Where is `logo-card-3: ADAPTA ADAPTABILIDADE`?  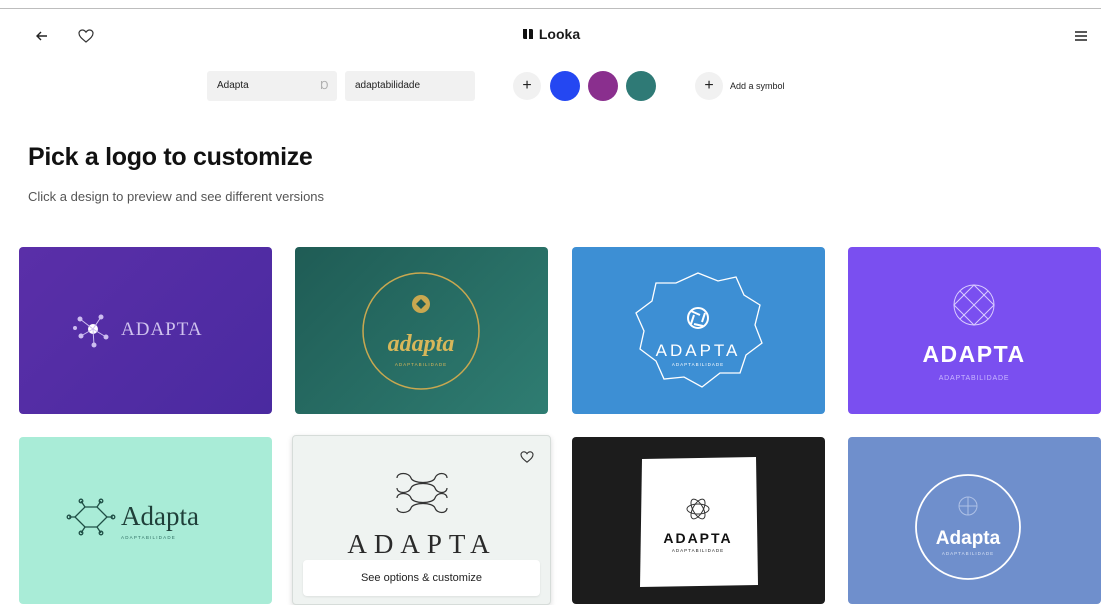 logo-card-3: ADAPTA ADAPTABILIDADE is located at coordinates (698, 330).